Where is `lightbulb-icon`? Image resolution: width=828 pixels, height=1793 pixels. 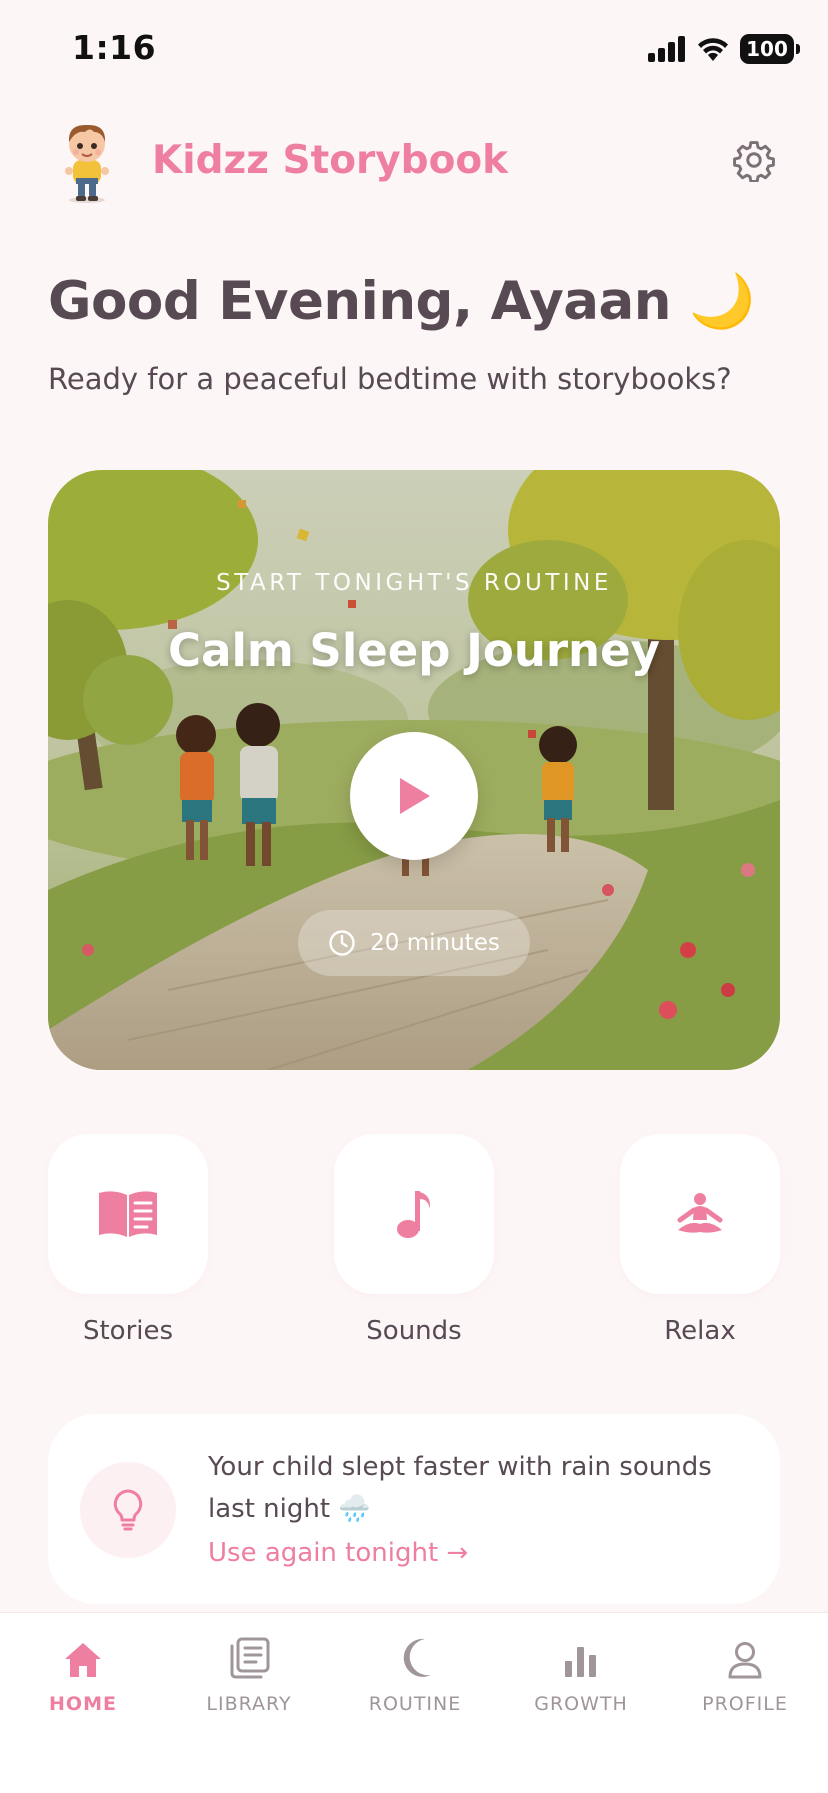 lightbulb-icon is located at coordinates (128, 1510).